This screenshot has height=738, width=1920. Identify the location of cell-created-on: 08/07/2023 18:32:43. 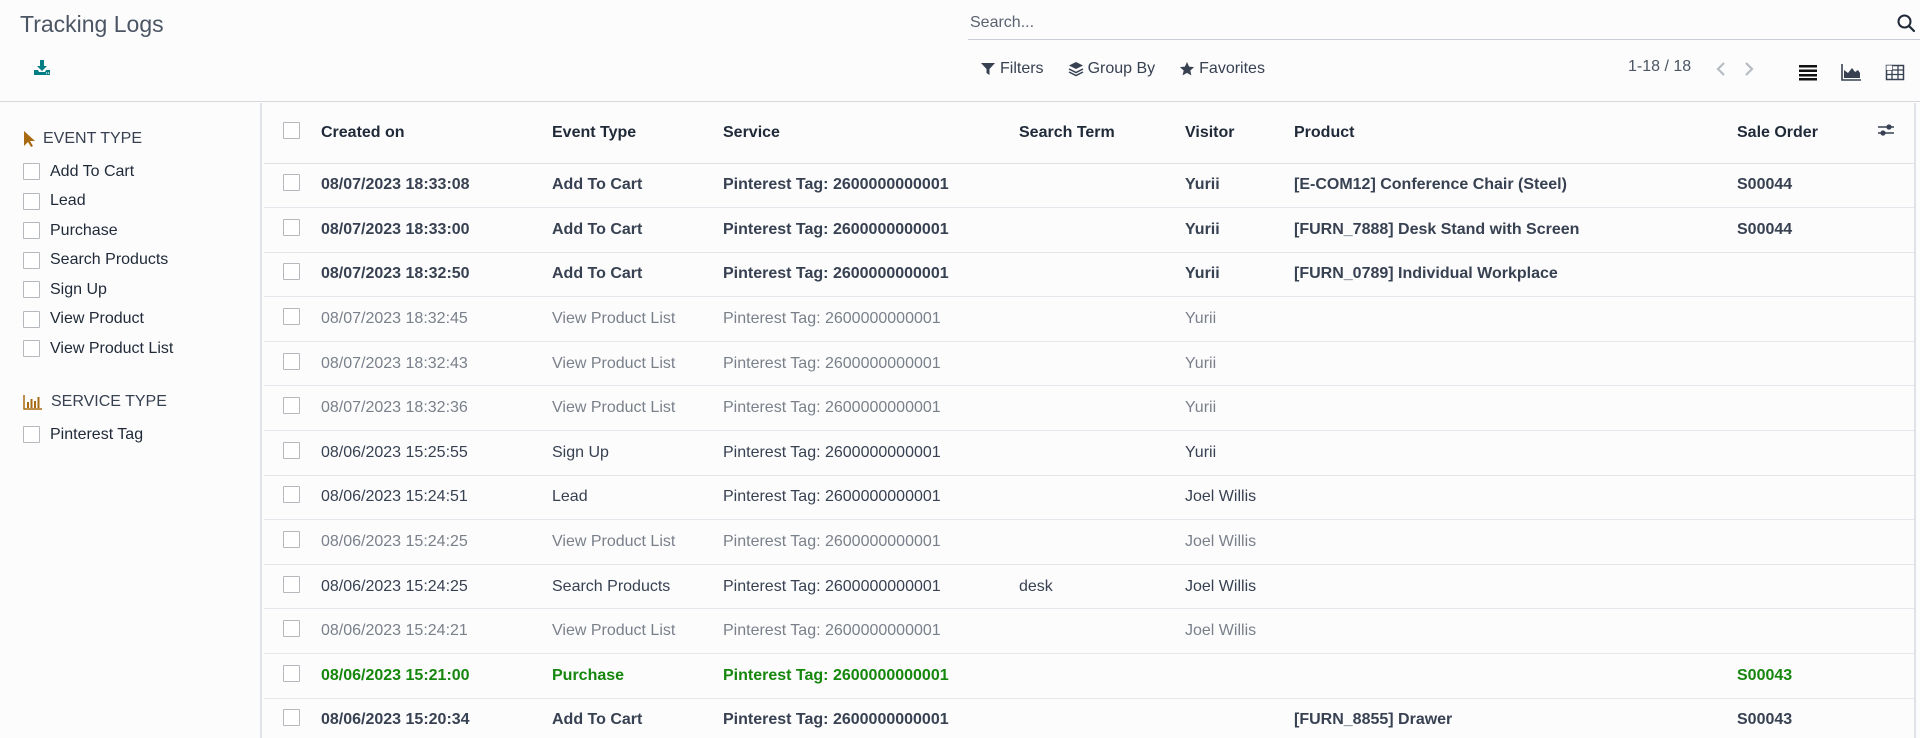
(436, 364).